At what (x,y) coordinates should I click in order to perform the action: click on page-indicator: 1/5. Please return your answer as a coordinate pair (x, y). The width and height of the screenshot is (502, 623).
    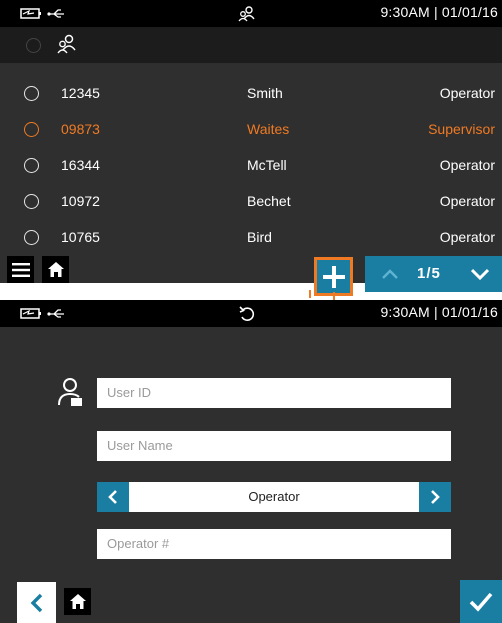
    Looking at the image, I should click on (429, 273).